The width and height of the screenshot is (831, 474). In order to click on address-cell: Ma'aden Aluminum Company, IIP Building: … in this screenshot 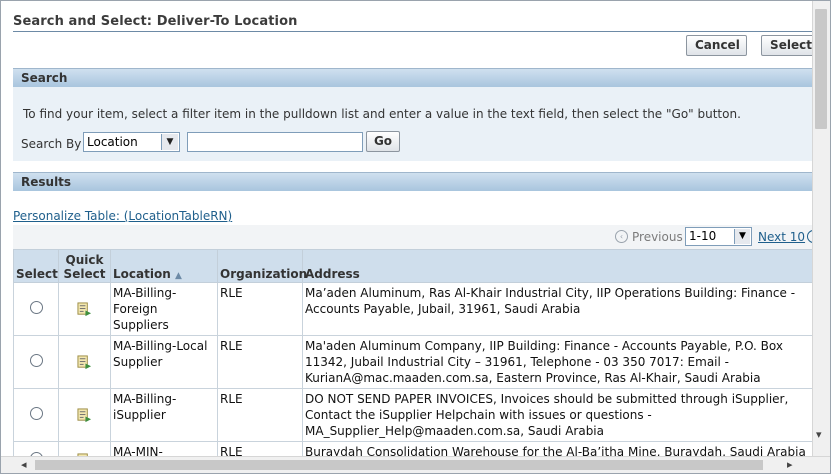, I will do `click(557, 362)`.